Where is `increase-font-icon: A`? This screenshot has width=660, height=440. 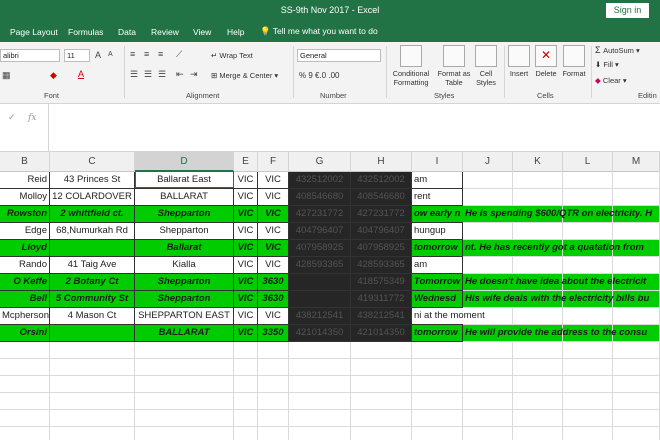 increase-font-icon: A is located at coordinates (98, 55).